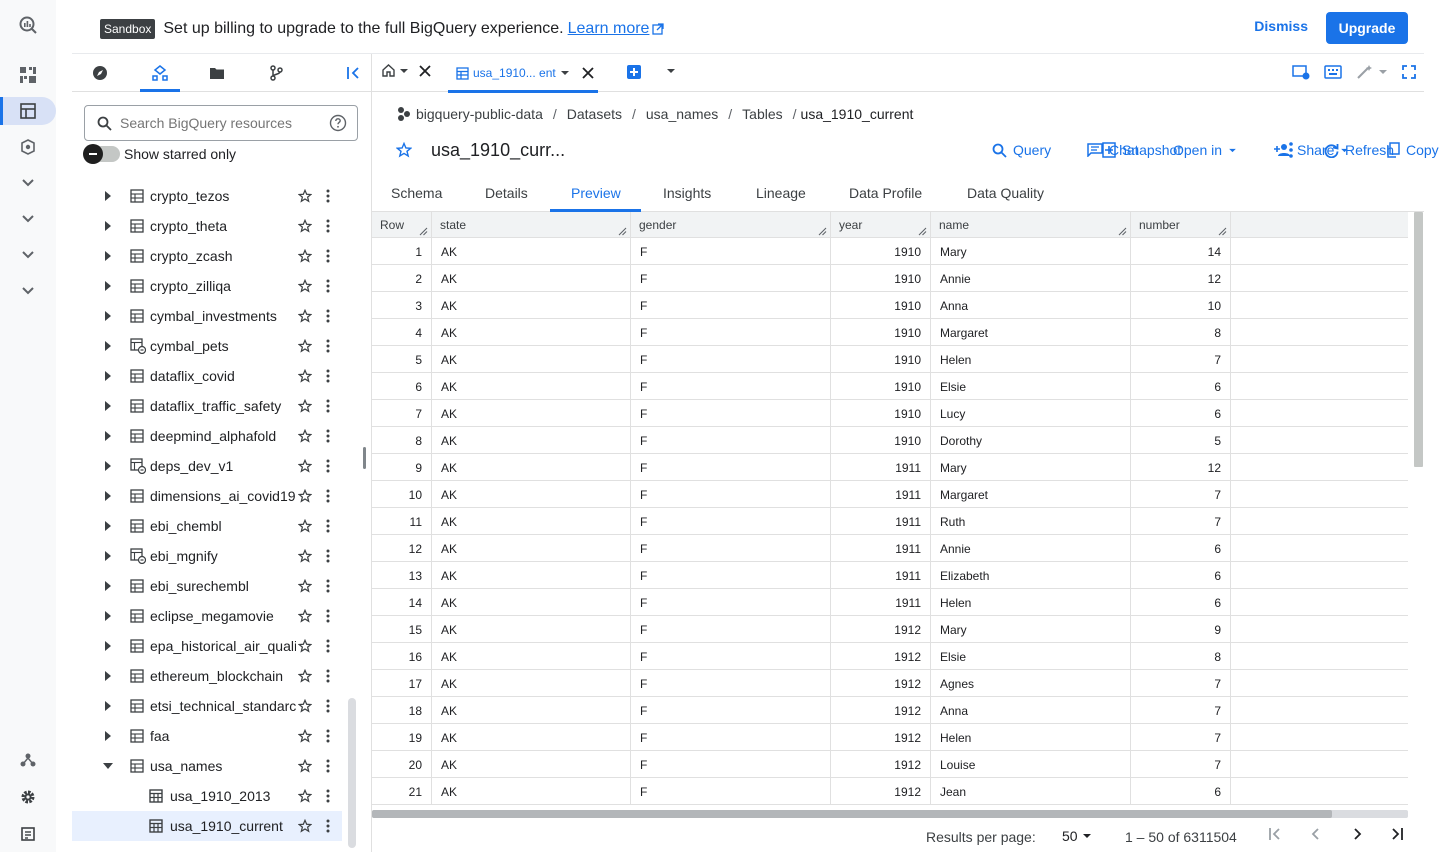 This screenshot has width=1440, height=852. What do you see at coordinates (402, 575) in the screenshot?
I see `cell-row: 13` at bounding box center [402, 575].